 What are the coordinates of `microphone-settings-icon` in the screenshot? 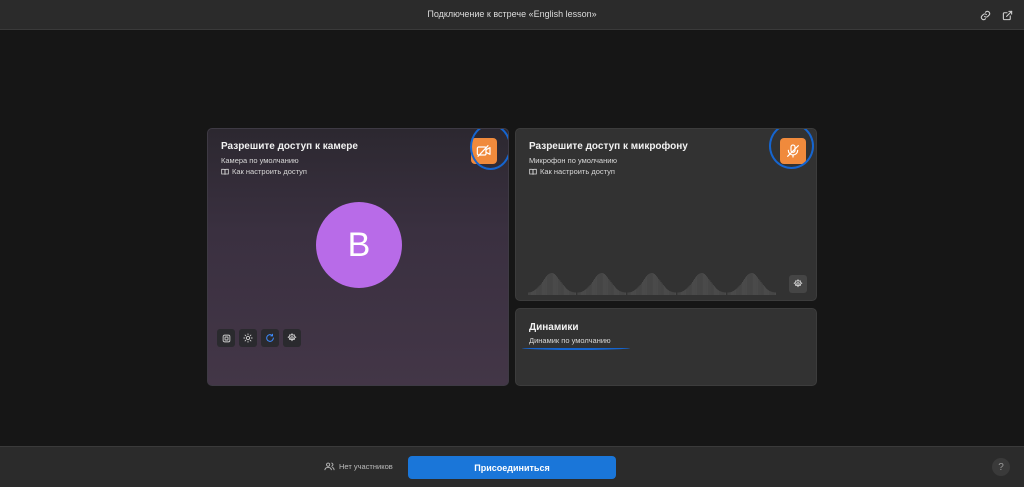 It's located at (798, 284).